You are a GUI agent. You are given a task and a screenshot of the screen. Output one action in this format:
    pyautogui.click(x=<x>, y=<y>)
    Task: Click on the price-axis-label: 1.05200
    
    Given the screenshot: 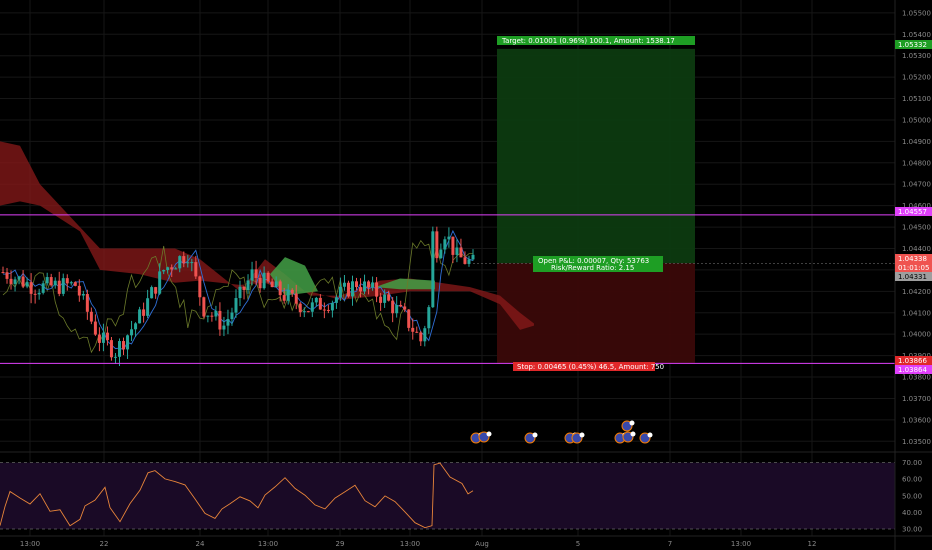 What is the action you would take?
    pyautogui.click(x=916, y=78)
    